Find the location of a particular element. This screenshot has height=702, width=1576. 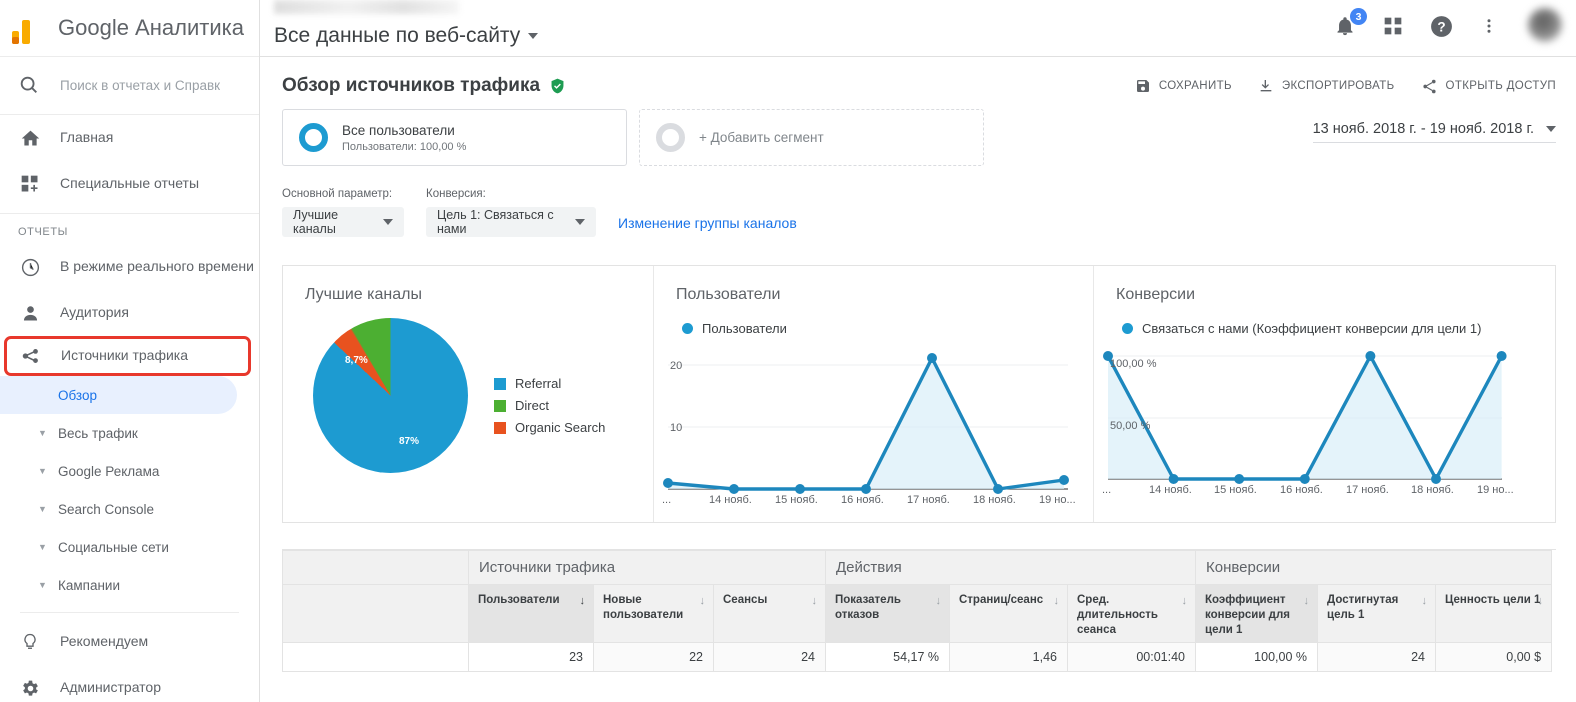

col-header-bounce-rate: Показатель отказов ↓ is located at coordinates (887, 613).